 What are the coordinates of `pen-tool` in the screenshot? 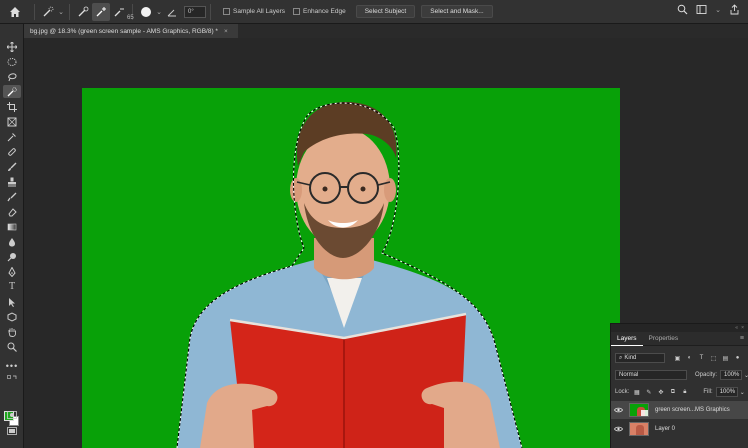 It's located at (12, 271).